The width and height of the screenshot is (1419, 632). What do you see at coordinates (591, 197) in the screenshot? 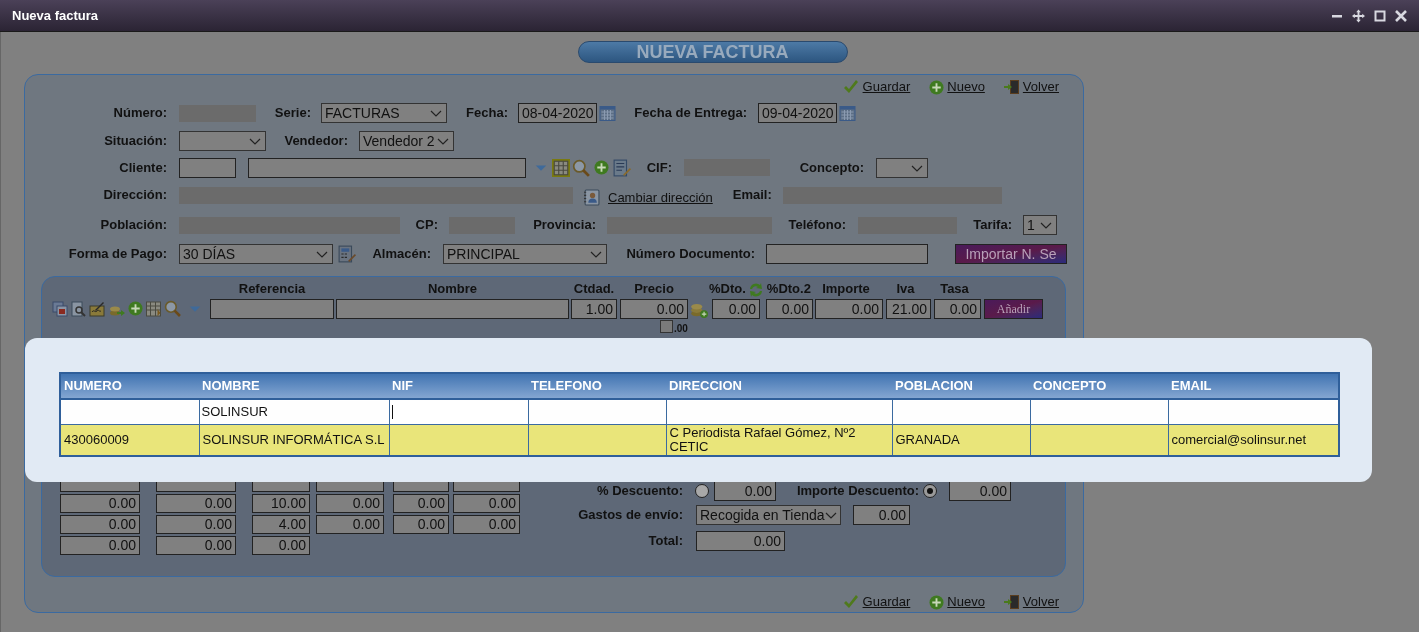
I see `contact-icon` at bounding box center [591, 197].